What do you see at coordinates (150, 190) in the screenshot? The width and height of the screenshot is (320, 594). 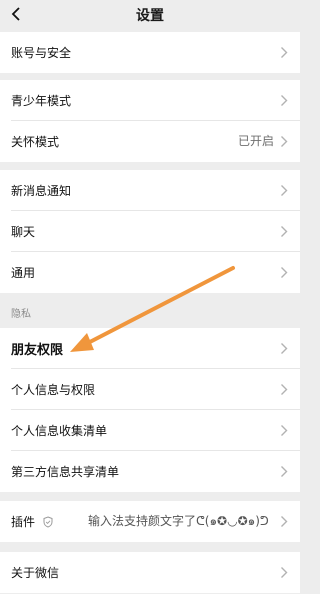 I see `row-new-message-notify: 新消息通知` at bounding box center [150, 190].